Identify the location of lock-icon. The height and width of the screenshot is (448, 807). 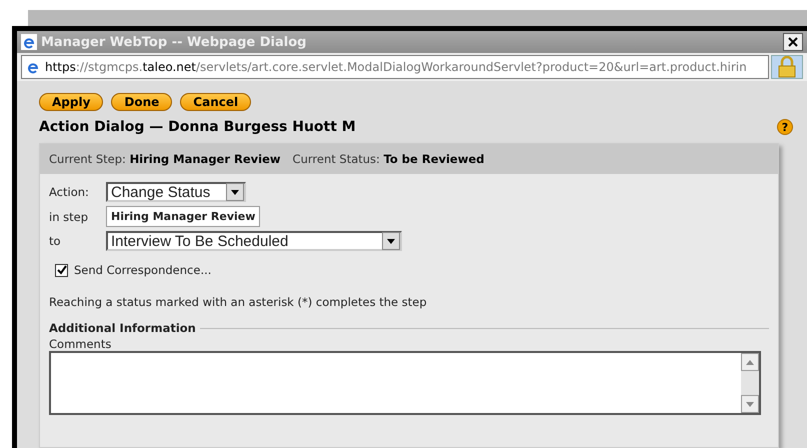
(787, 67).